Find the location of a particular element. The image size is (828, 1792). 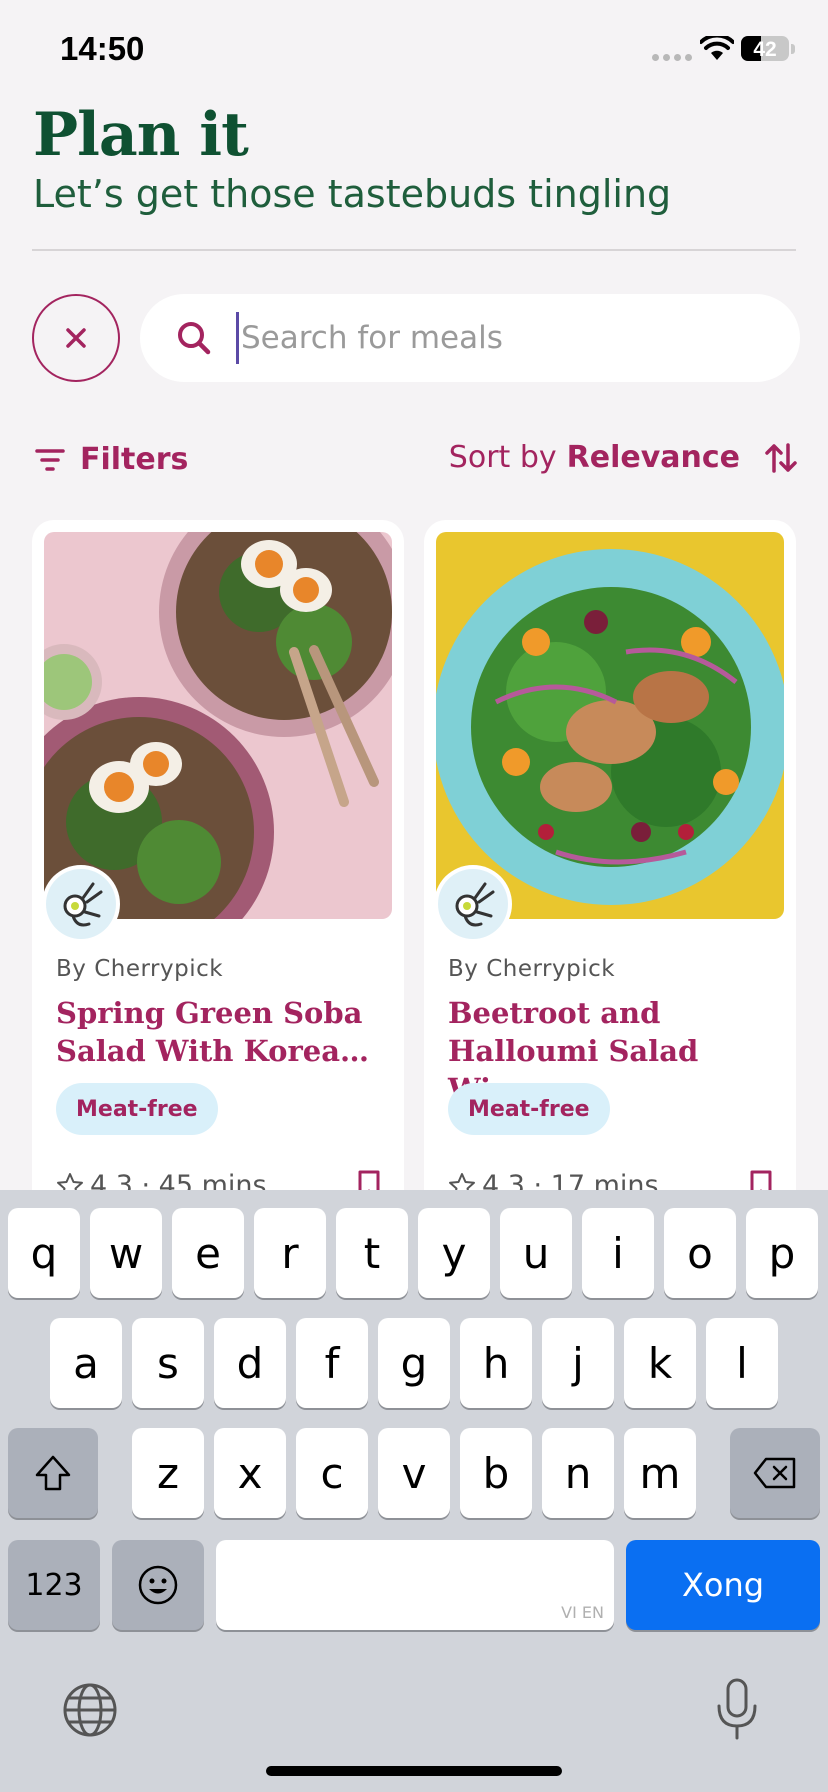

key-u: u is located at coordinates (536, 1253).